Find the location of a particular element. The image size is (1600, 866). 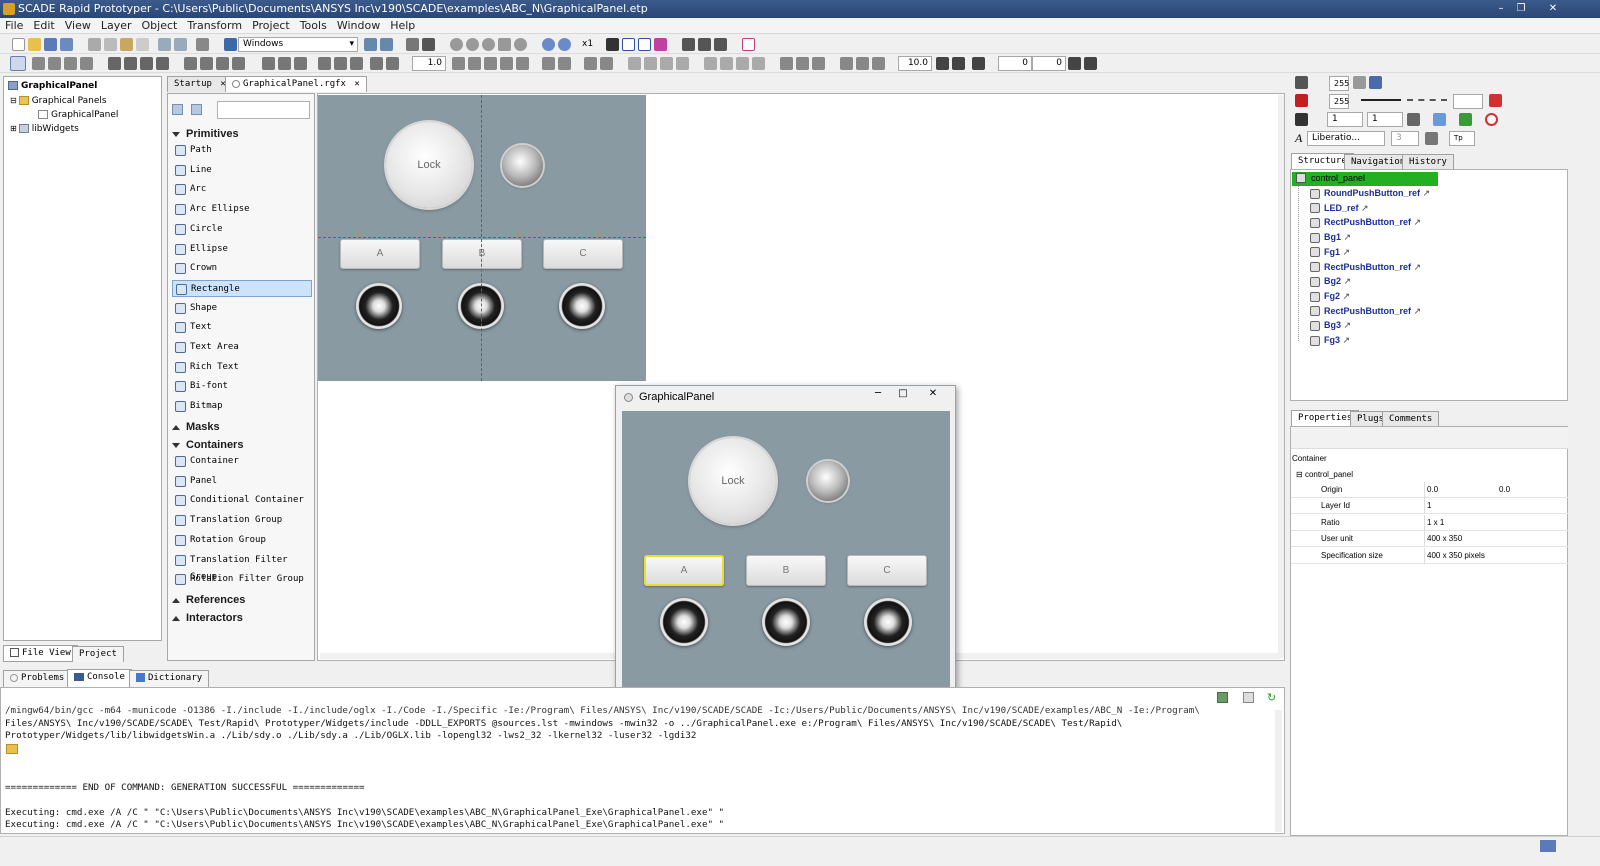

line-width-field: 1.0 is located at coordinates (429, 63).